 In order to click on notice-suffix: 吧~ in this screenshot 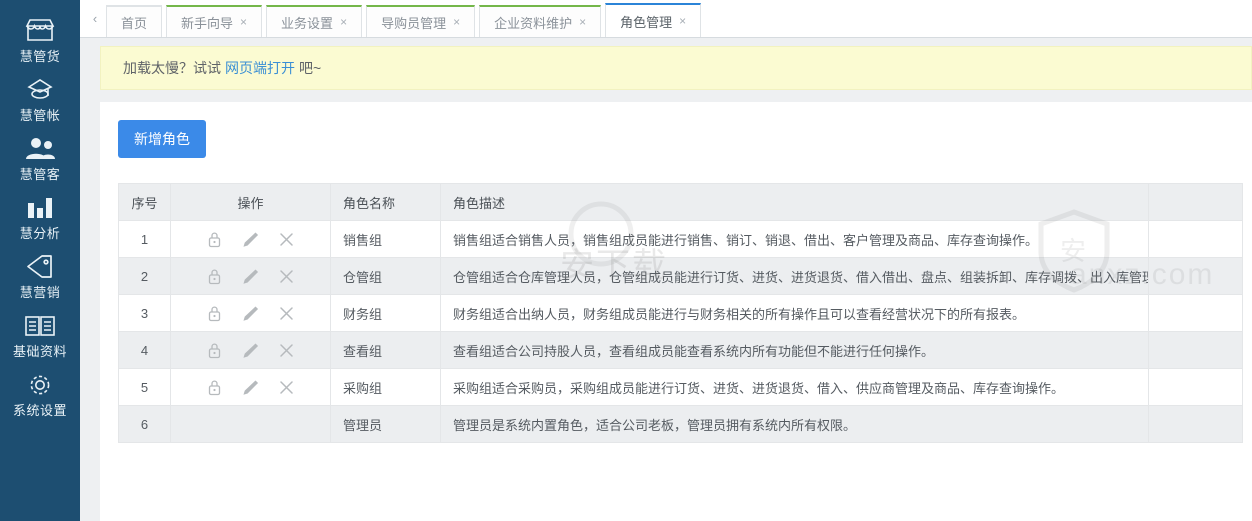, I will do `click(310, 68)`.